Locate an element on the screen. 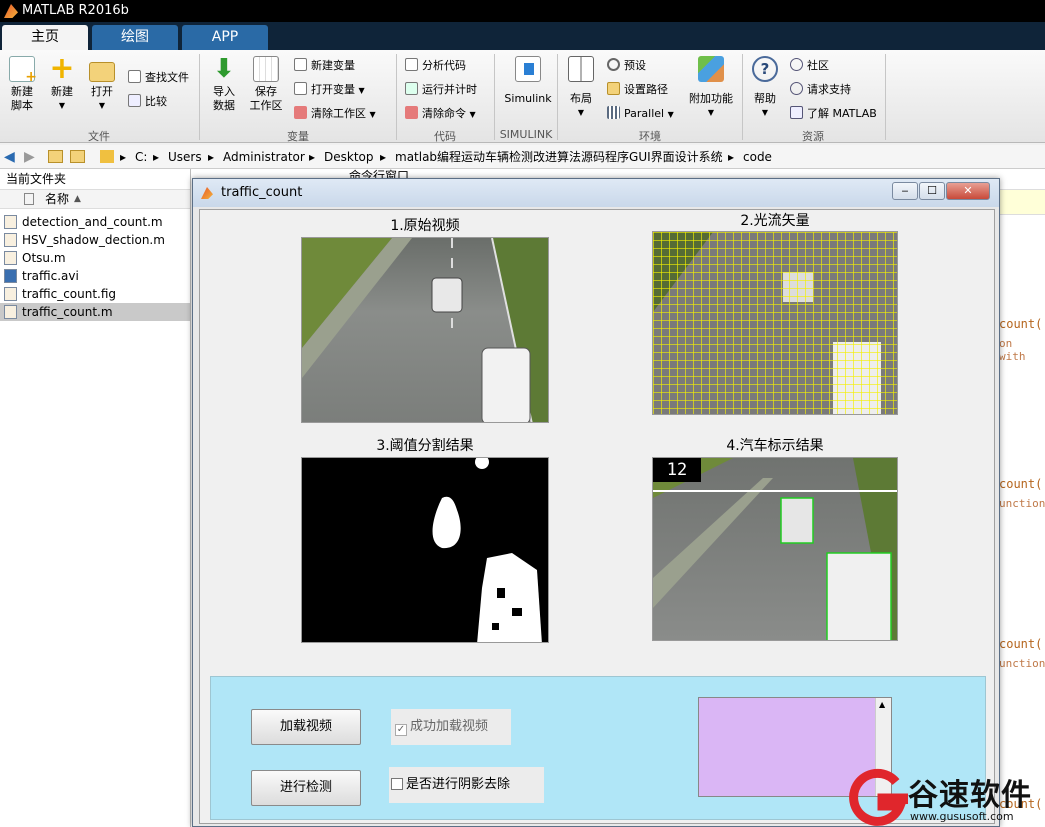 This screenshot has width=1045, height=827. layout-button: 布局 ▼ is located at coordinates (581, 88).